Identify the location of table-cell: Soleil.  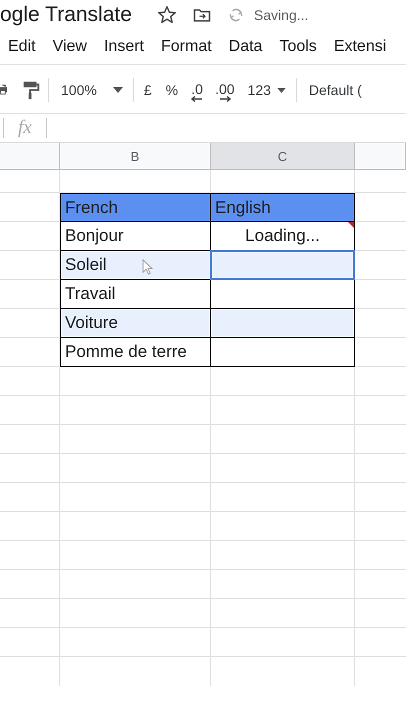
(135, 265).